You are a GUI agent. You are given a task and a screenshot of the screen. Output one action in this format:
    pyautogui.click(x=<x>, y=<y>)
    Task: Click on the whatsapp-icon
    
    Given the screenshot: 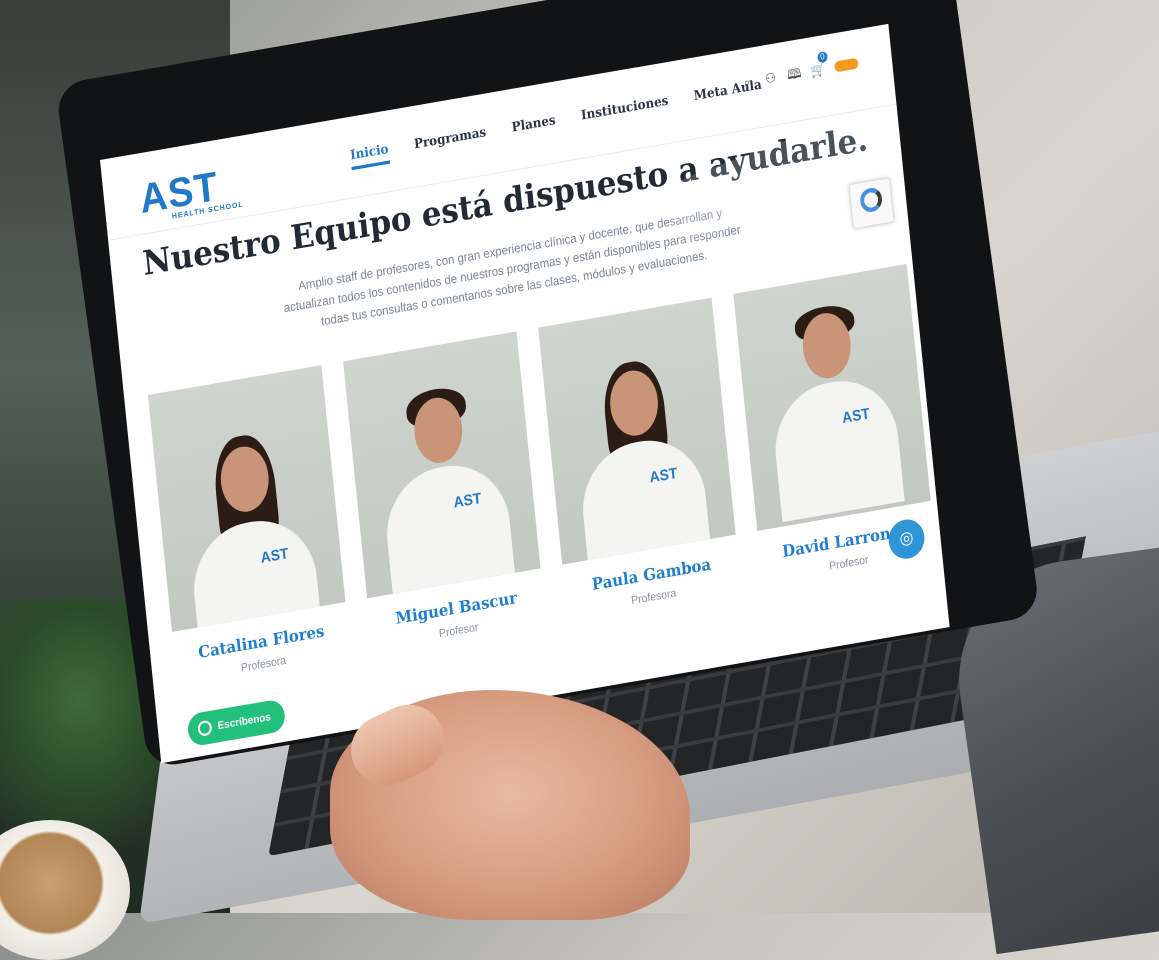 What is the action you would take?
    pyautogui.click(x=205, y=728)
    